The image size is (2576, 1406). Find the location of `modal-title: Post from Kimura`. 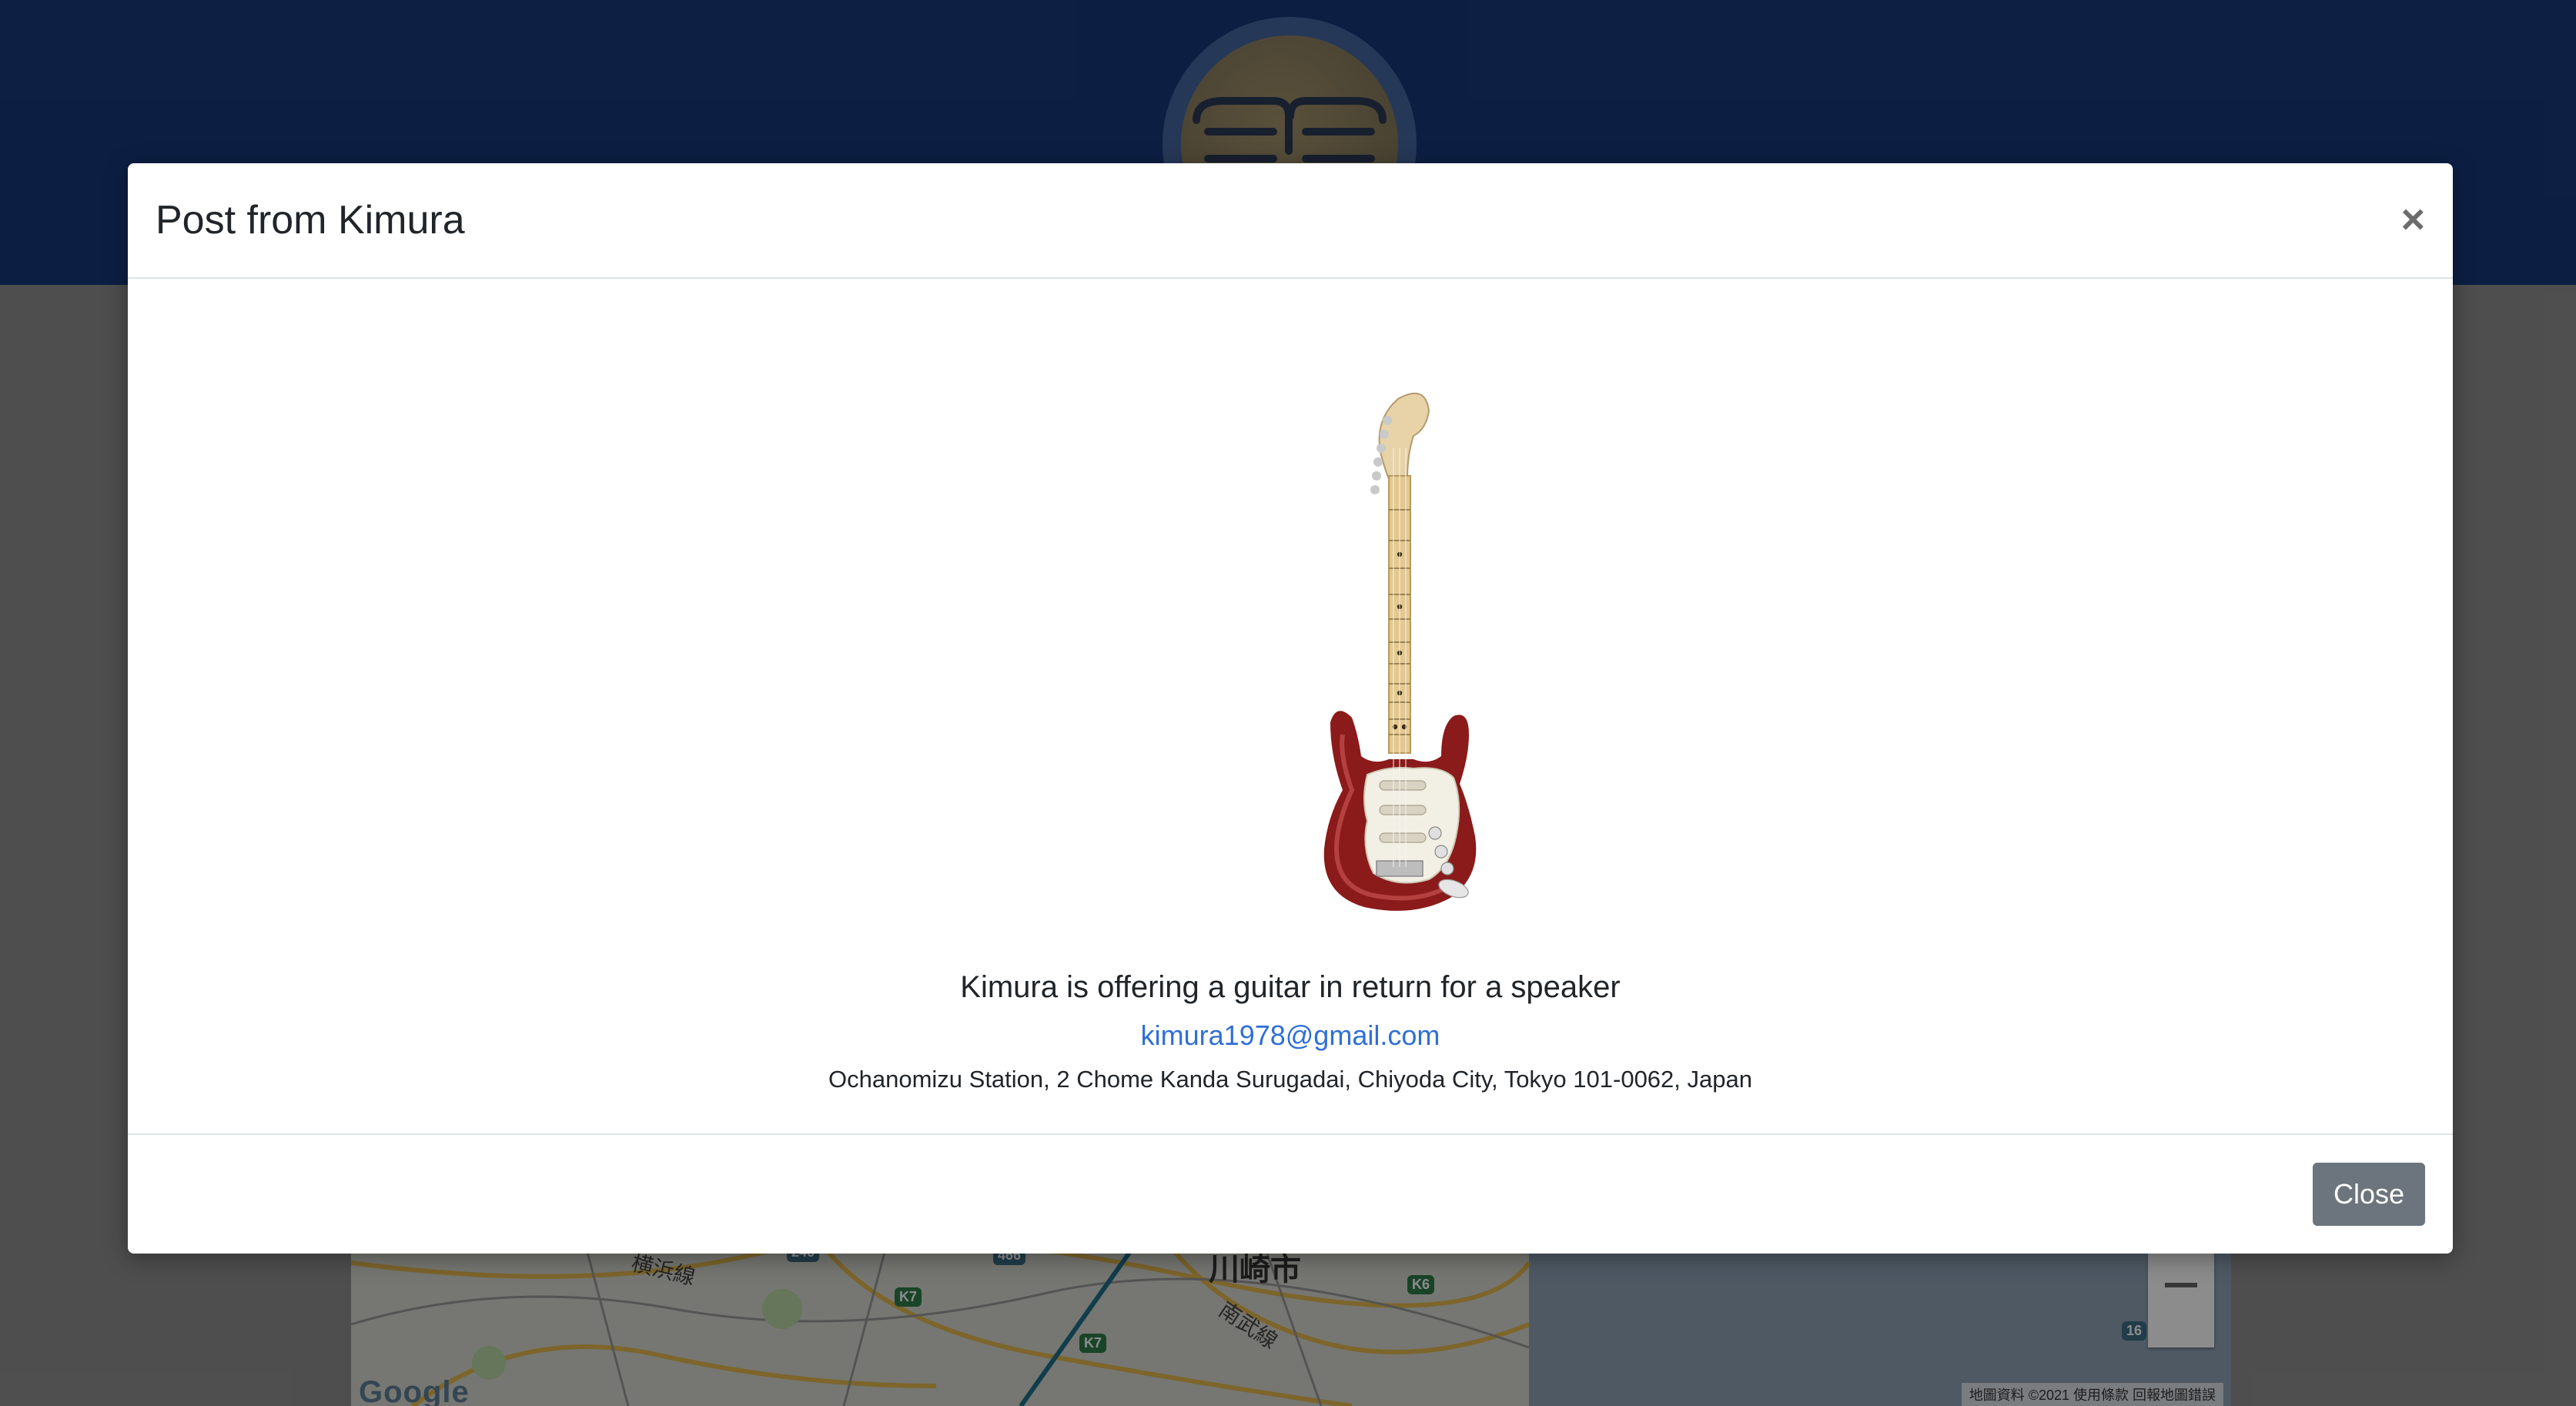

modal-title: Post from Kimura is located at coordinates (311, 220).